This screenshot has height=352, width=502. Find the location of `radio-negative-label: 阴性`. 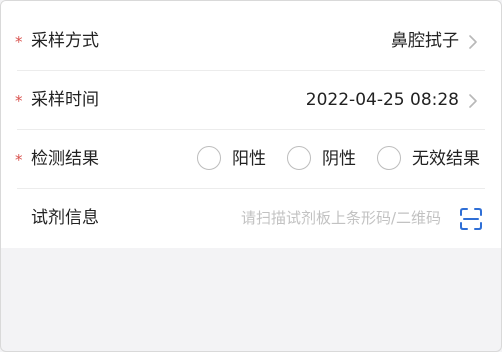

radio-negative-label: 阴性 is located at coordinates (339, 159).